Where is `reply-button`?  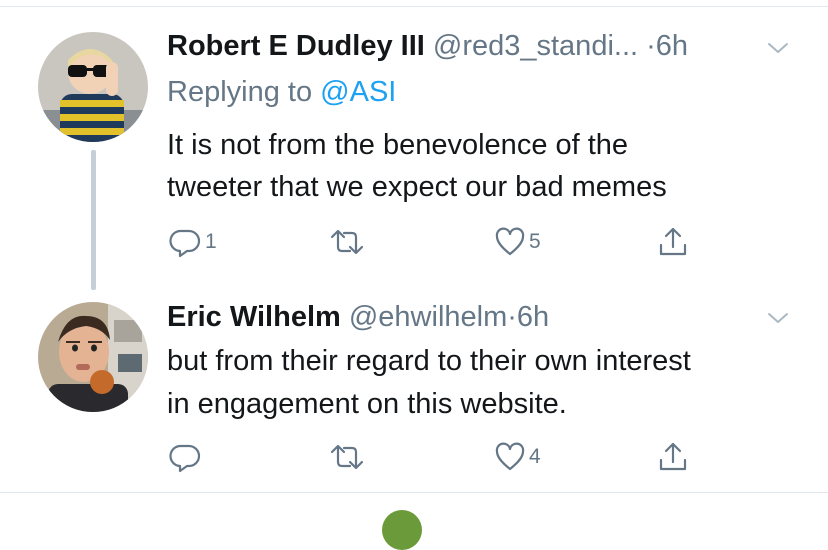 reply-button is located at coordinates (186, 457).